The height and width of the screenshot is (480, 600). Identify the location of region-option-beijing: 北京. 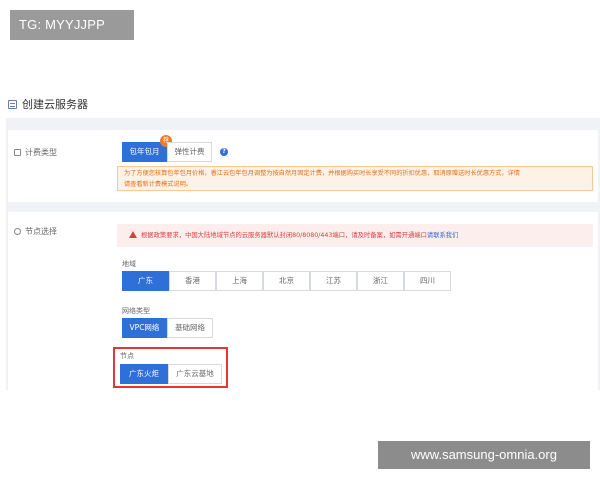
(286, 281).